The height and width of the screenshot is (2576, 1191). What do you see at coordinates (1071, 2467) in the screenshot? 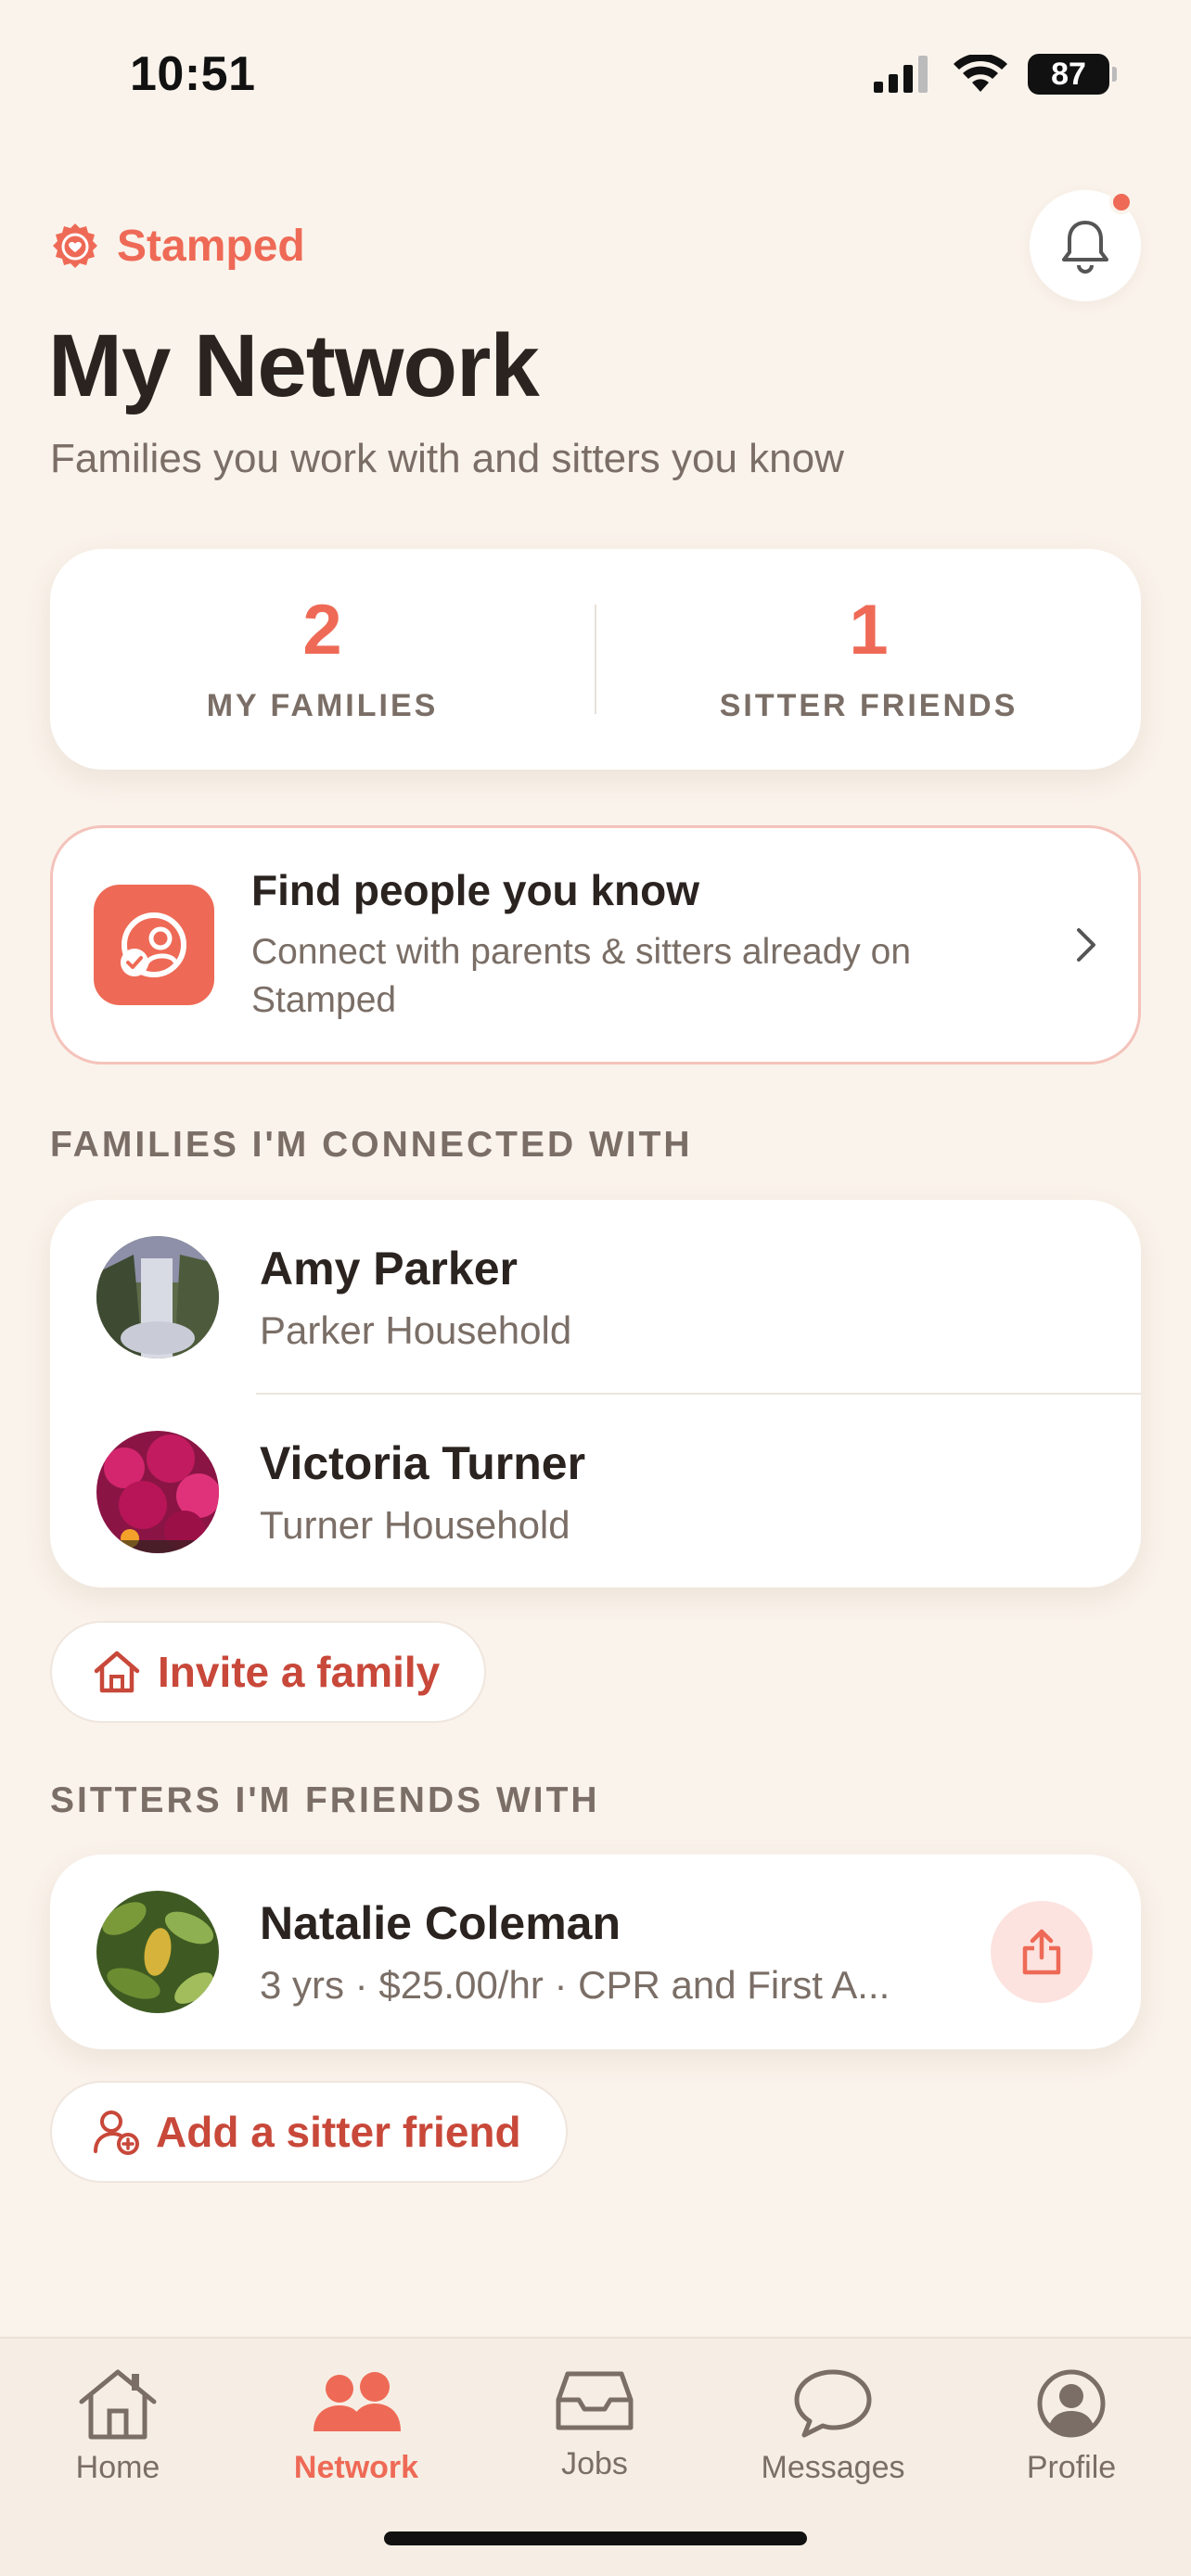
I see `tab-label: Profile` at bounding box center [1071, 2467].